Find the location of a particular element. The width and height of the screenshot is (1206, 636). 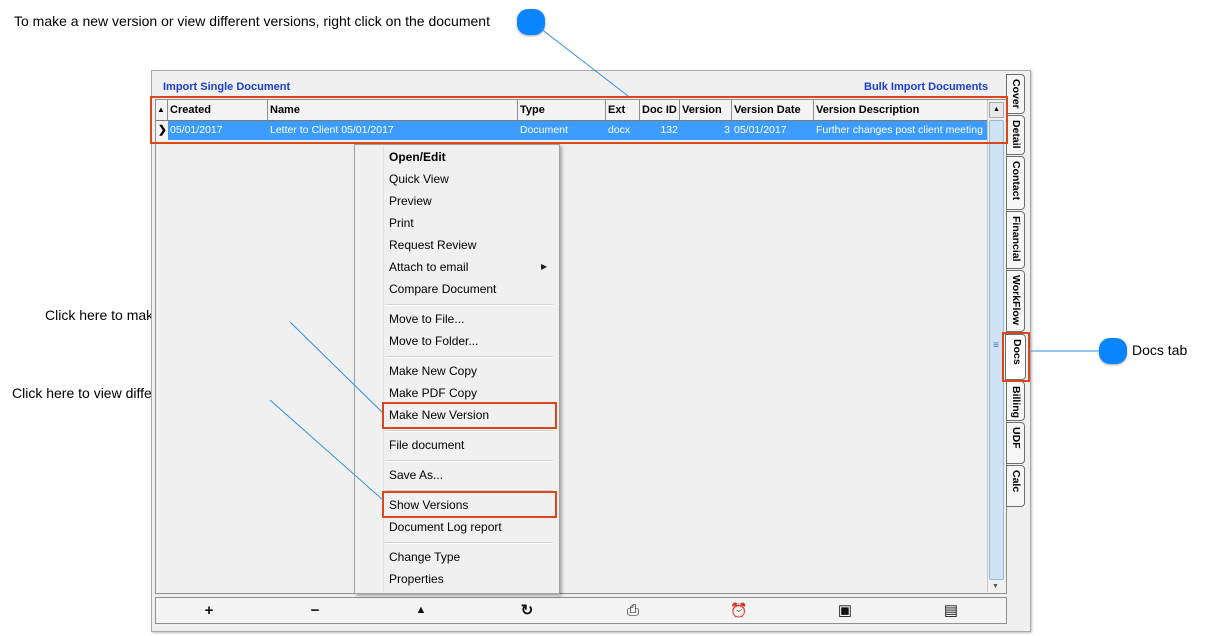

connector-top is located at coordinates (584, 62).